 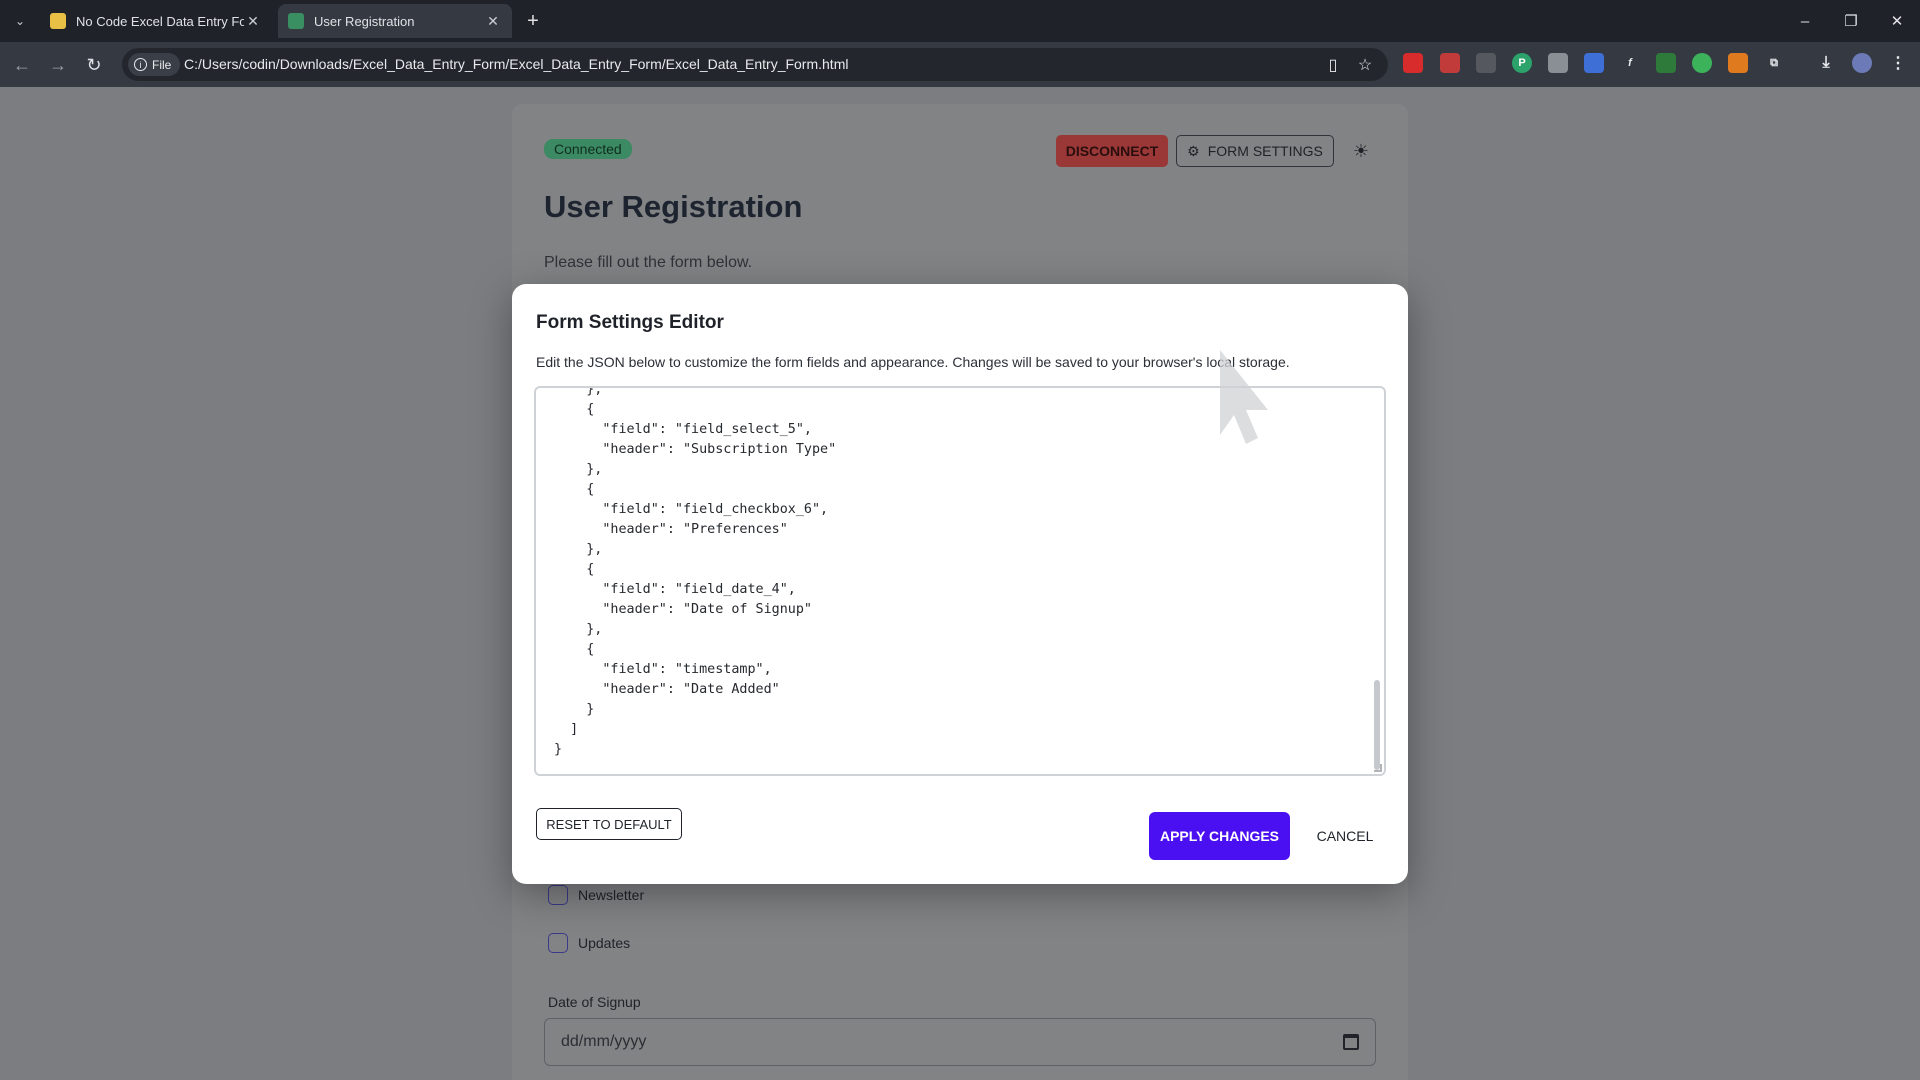 I want to click on extension-red-icon, so click(x=1413, y=63).